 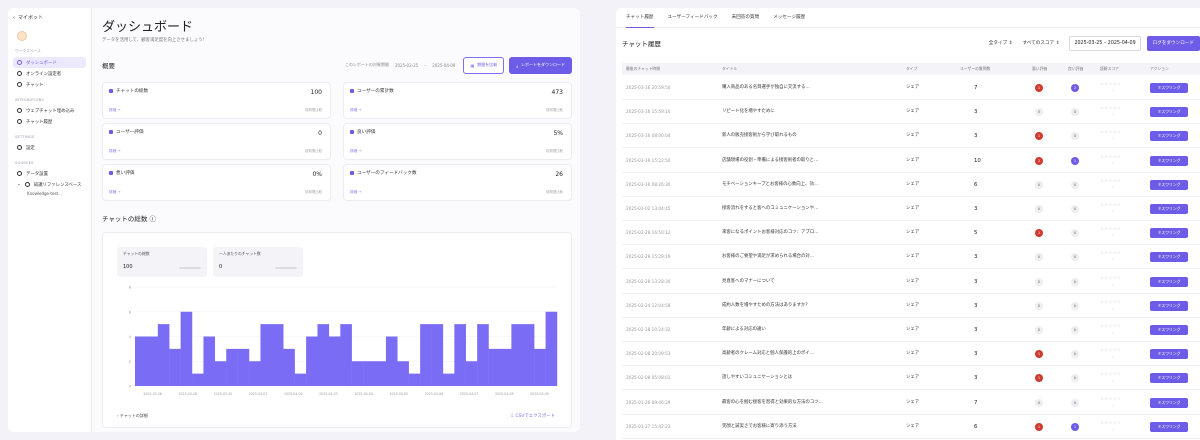 What do you see at coordinates (532, 416) in the screenshot?
I see `export-csv-link: ⇩ CSVでエクスポート` at bounding box center [532, 416].